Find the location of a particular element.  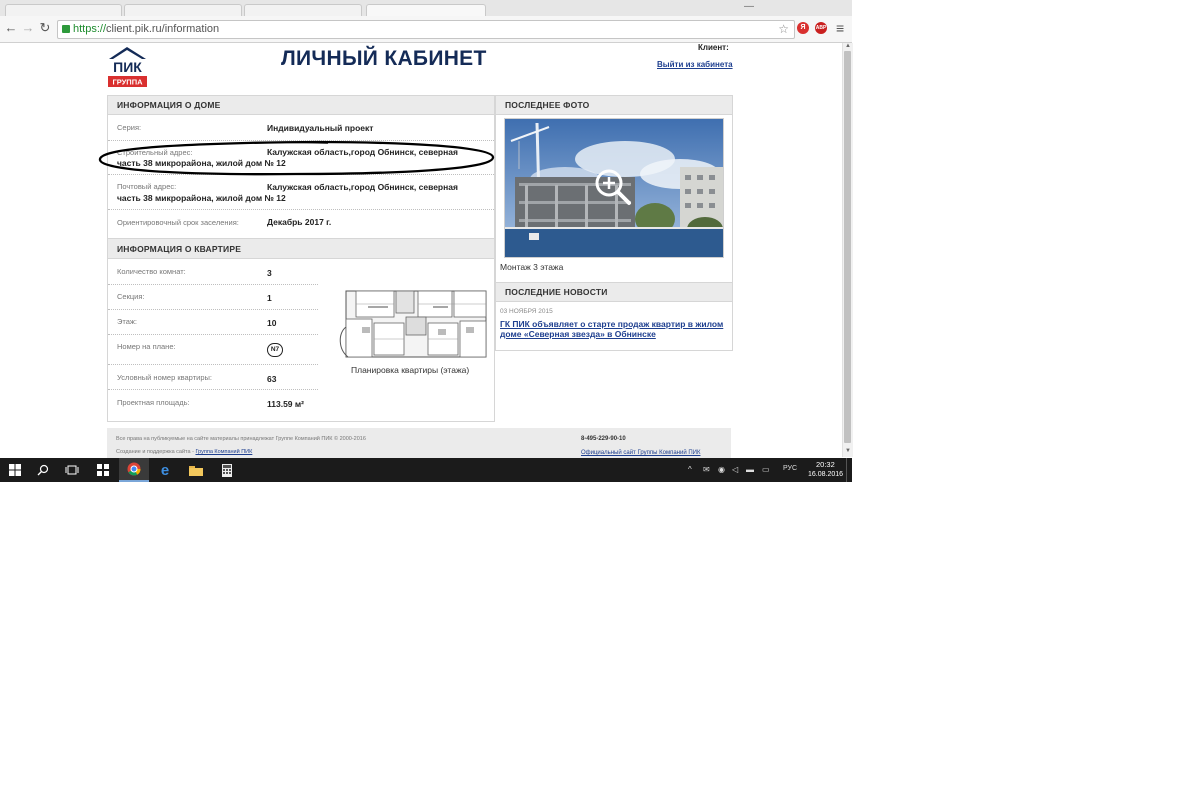

page-scrollbar: ▲ ▼ is located at coordinates (847, 250).